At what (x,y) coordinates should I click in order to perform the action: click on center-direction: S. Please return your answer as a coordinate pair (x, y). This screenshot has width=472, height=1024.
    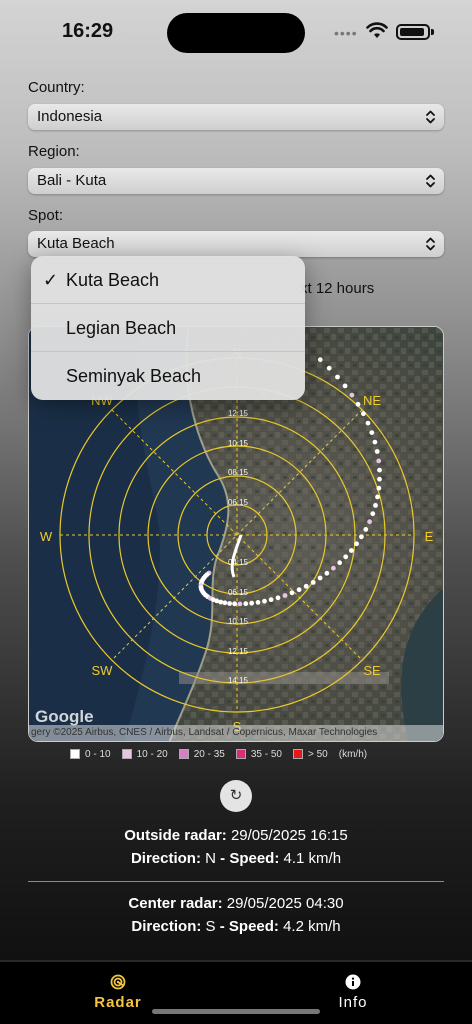
    Looking at the image, I should click on (210, 926).